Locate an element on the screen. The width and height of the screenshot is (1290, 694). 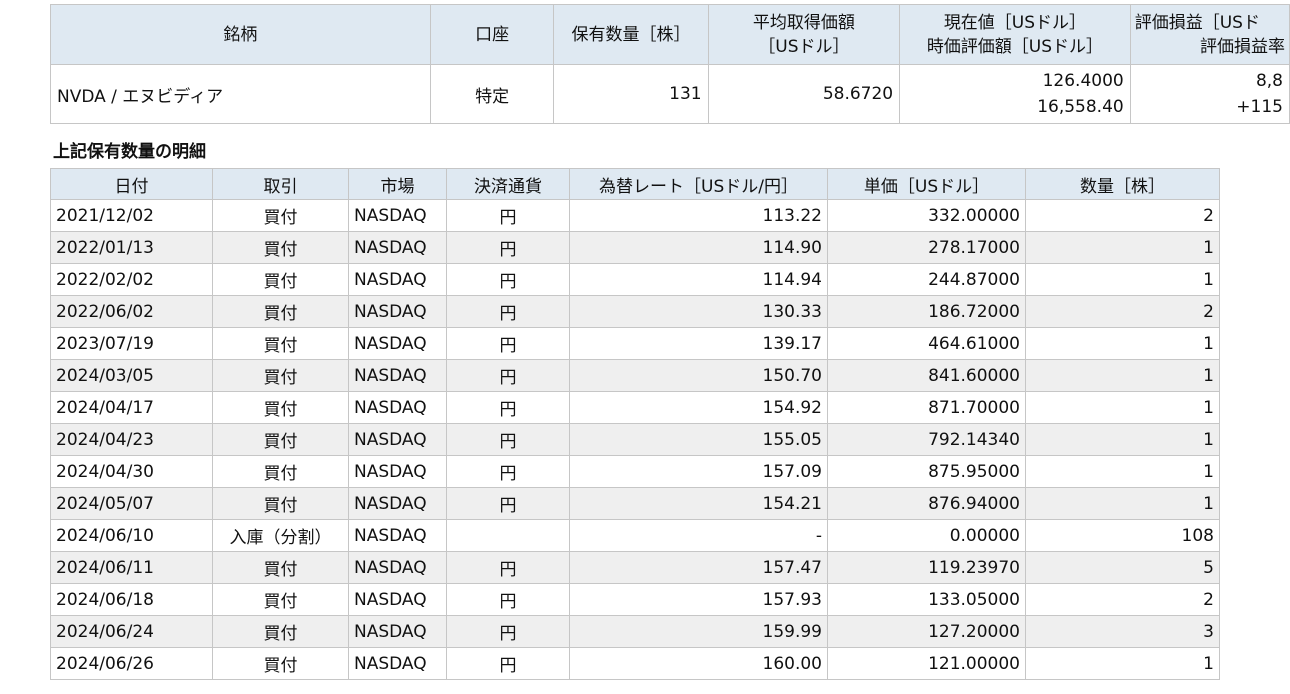
holding-pl: 8,8 is located at coordinates (1269, 81).